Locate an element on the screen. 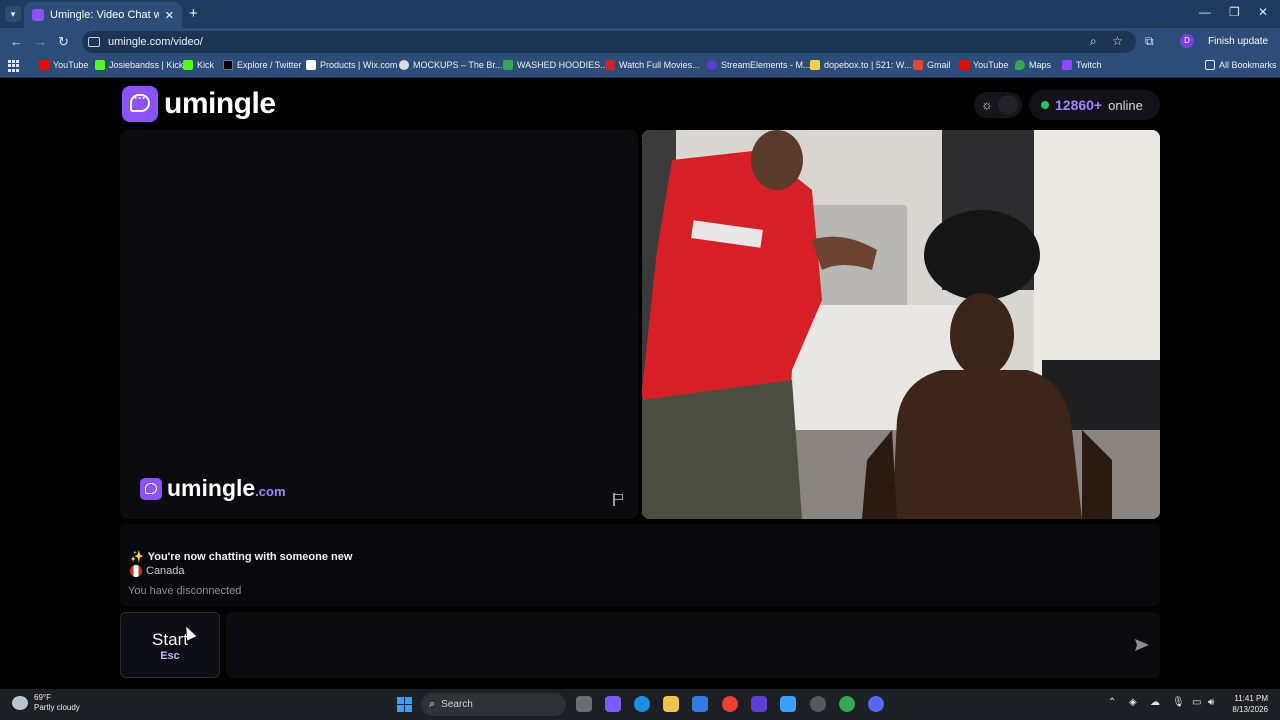 Image resolution: width=1280 pixels, height=720 pixels. weather-widget: 69°F Partly cloudy is located at coordinates (46, 703).